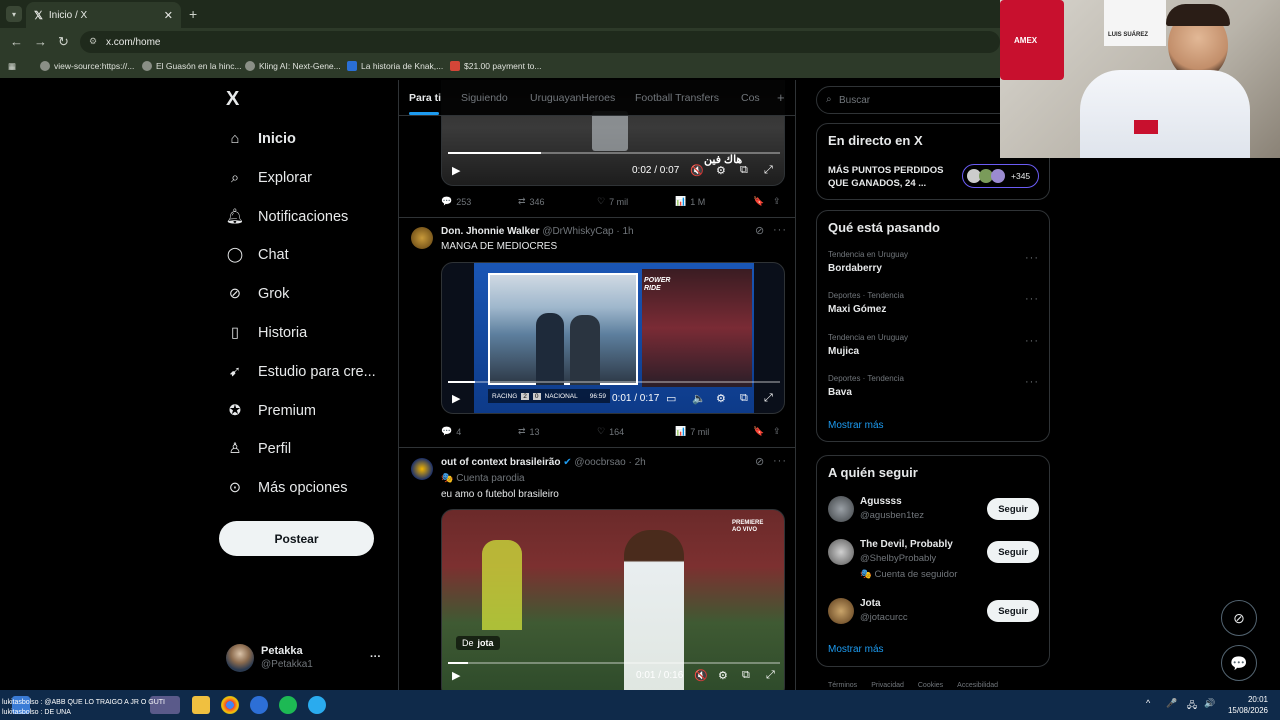 The width and height of the screenshot is (1280, 720). Describe the element at coordinates (842, 685) in the screenshot. I see `footer-link: Términos` at that location.